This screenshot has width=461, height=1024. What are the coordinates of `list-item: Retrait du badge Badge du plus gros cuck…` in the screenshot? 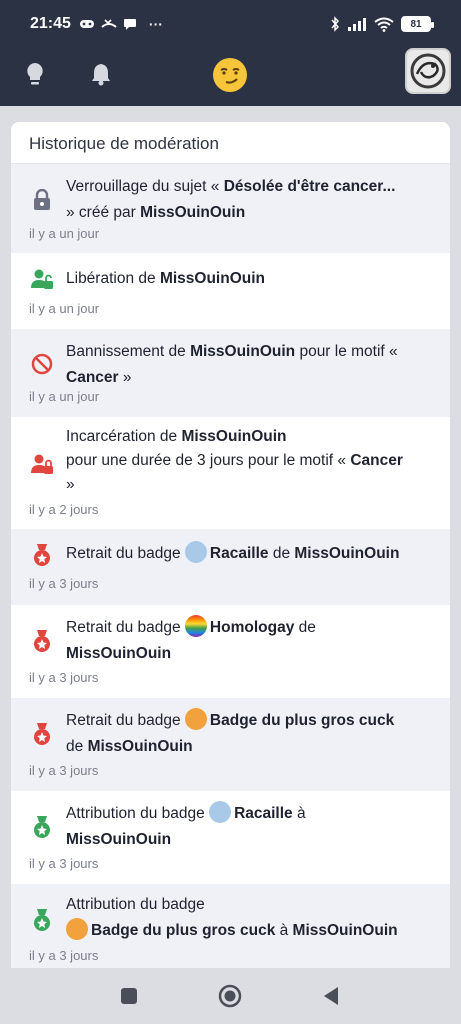 It's located at (230, 744).